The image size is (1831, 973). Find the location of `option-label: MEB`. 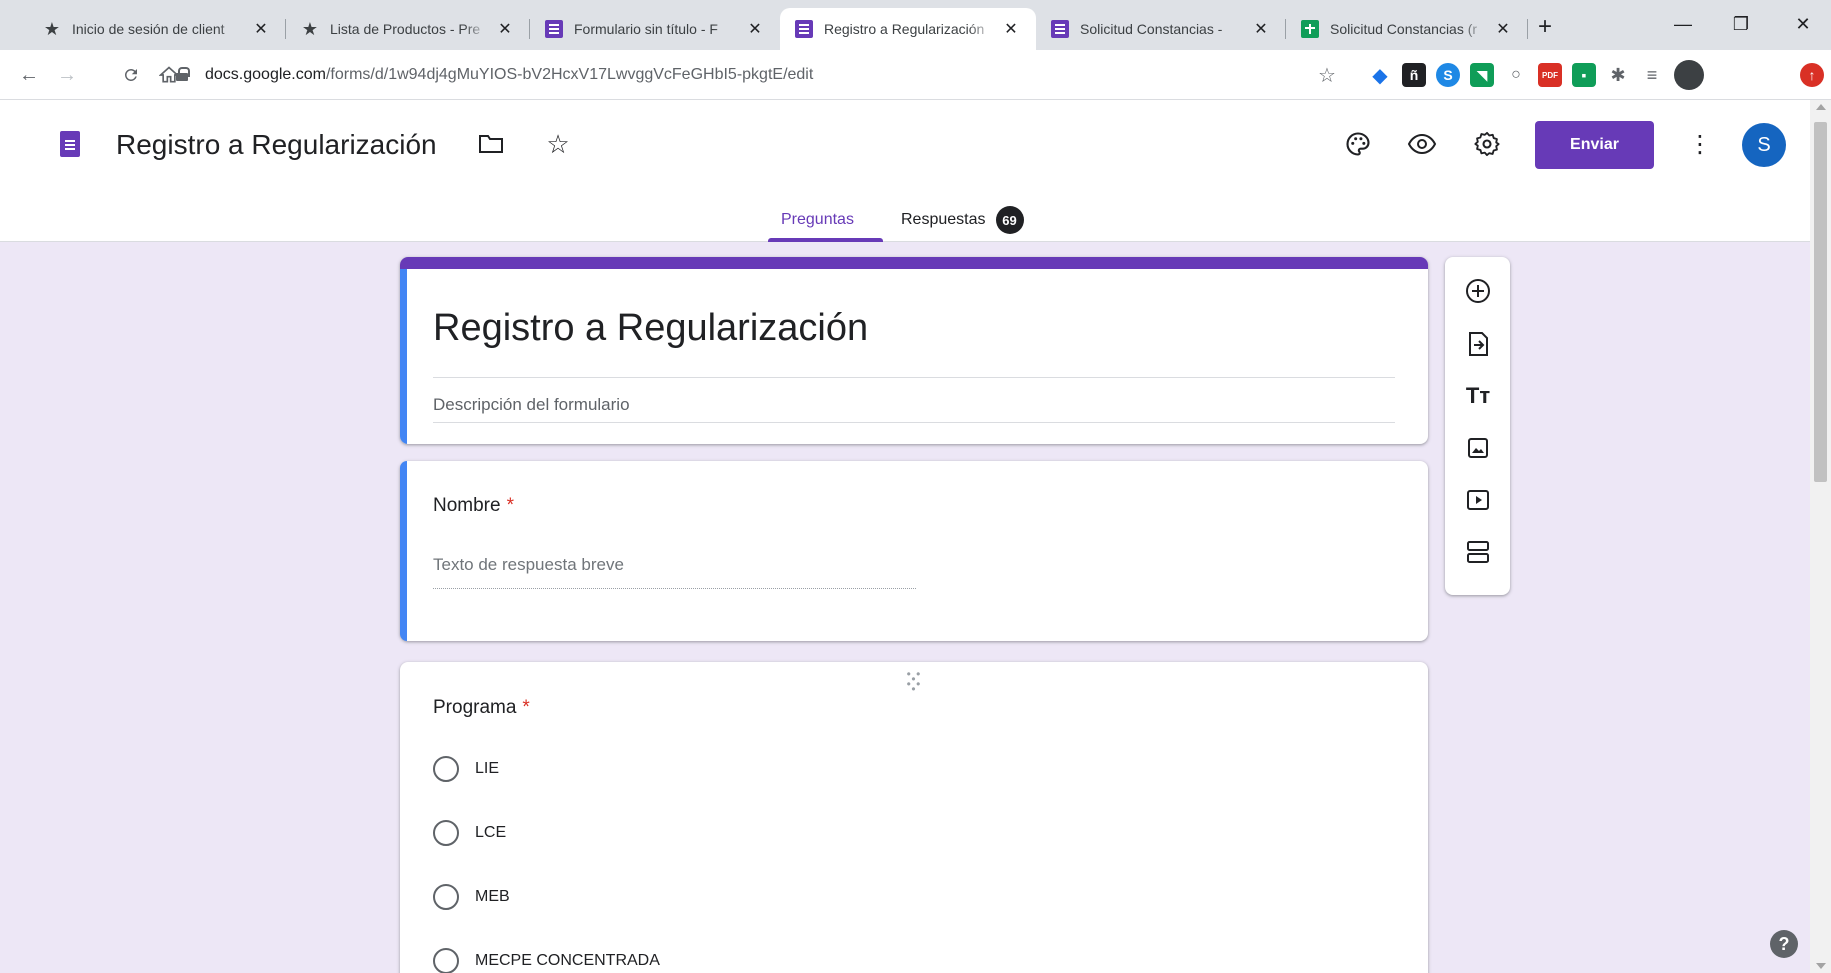

option-label: MEB is located at coordinates (492, 896).